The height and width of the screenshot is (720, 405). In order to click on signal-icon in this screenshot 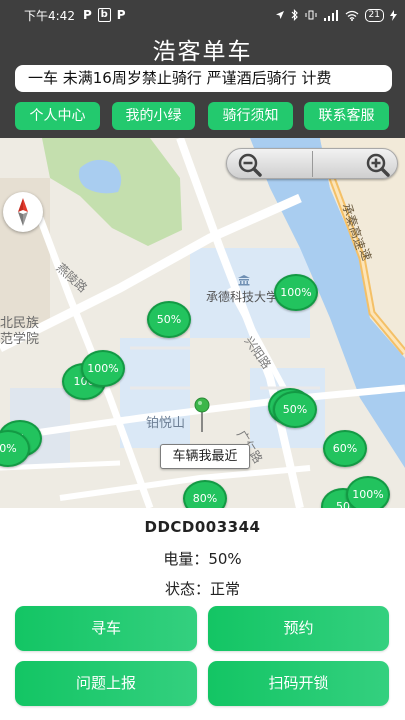, I will do `click(330, 15)`.